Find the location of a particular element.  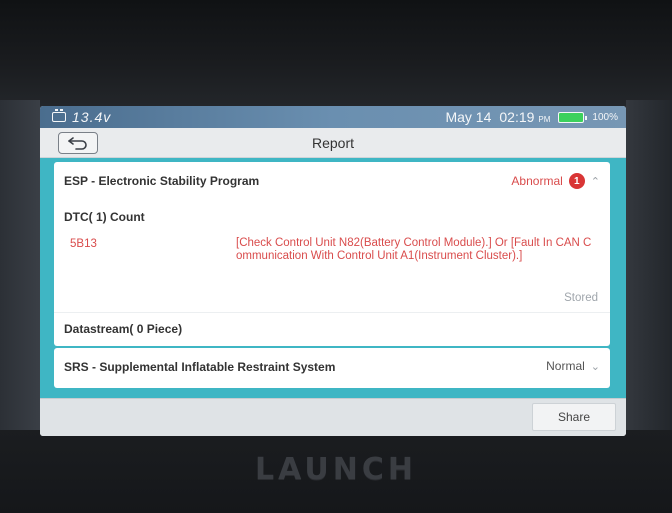

card-divider is located at coordinates (332, 312).